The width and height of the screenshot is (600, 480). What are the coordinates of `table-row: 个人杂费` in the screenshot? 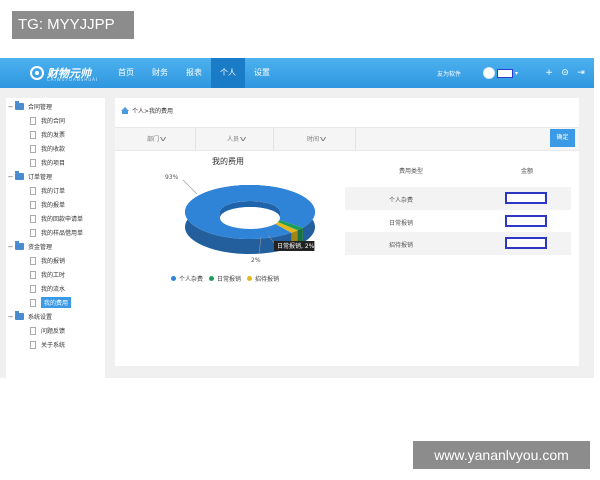 It's located at (458, 198).